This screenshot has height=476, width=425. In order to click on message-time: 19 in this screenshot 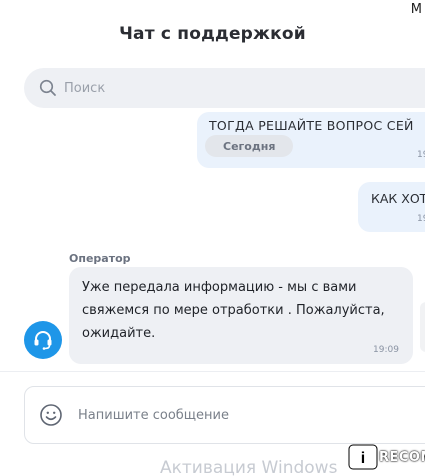, I will do `click(421, 219)`.